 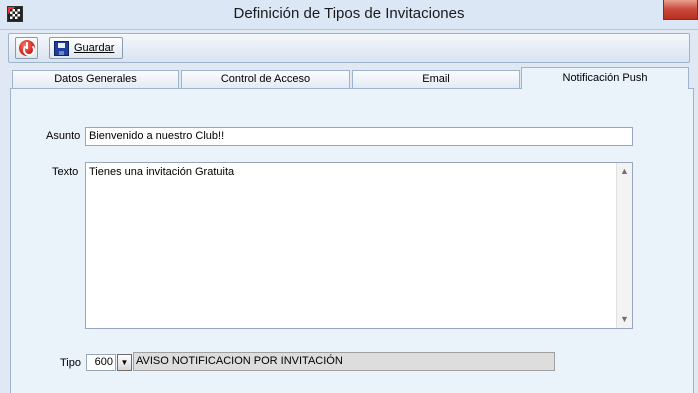 I want to click on toolbar: Guardar, so click(x=349, y=48).